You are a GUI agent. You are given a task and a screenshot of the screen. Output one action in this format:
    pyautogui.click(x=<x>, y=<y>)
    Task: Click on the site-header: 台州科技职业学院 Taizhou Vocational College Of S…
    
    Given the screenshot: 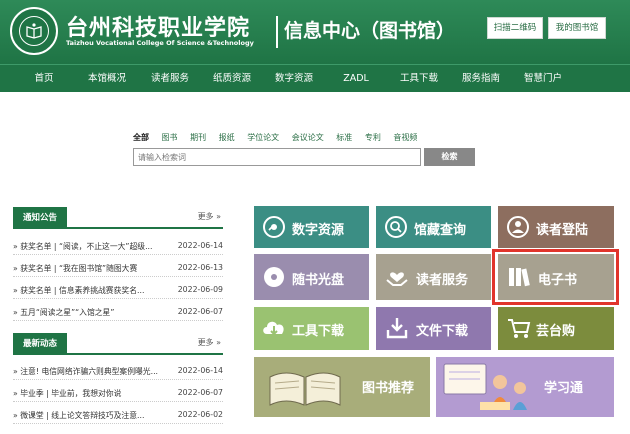 What is the action you would take?
    pyautogui.click(x=315, y=32)
    